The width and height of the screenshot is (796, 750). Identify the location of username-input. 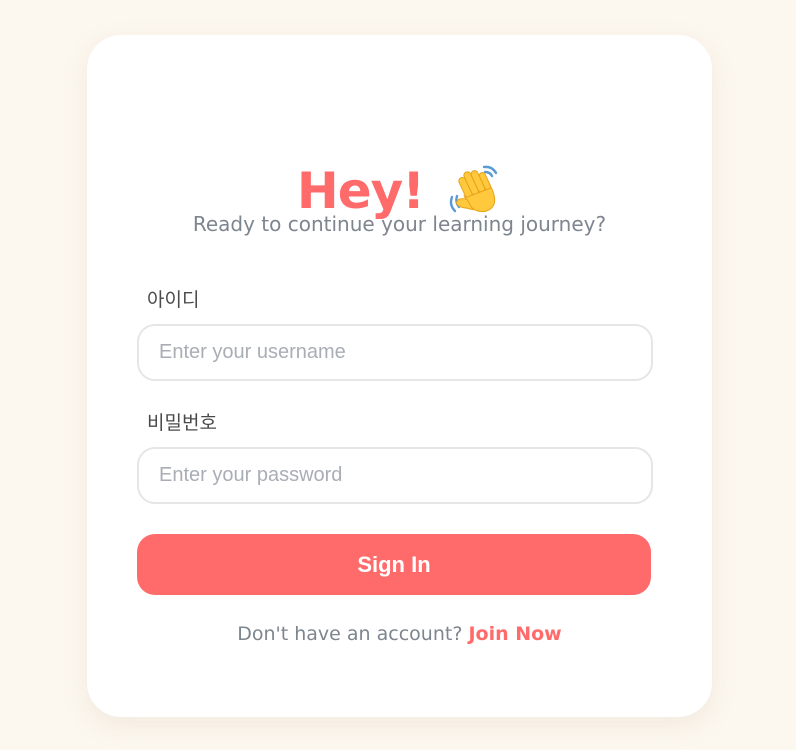
(395, 352).